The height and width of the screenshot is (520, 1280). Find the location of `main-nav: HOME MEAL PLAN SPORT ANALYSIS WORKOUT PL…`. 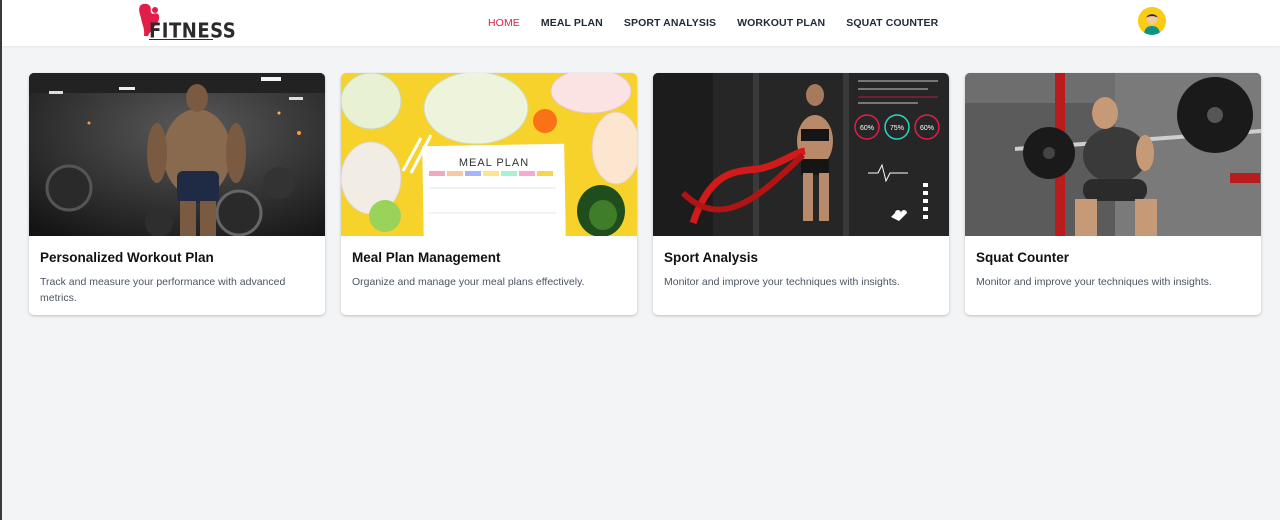

main-nav: HOME MEAL PLAN SPORT ANALYSIS WORKOUT PL… is located at coordinates (723, 23).